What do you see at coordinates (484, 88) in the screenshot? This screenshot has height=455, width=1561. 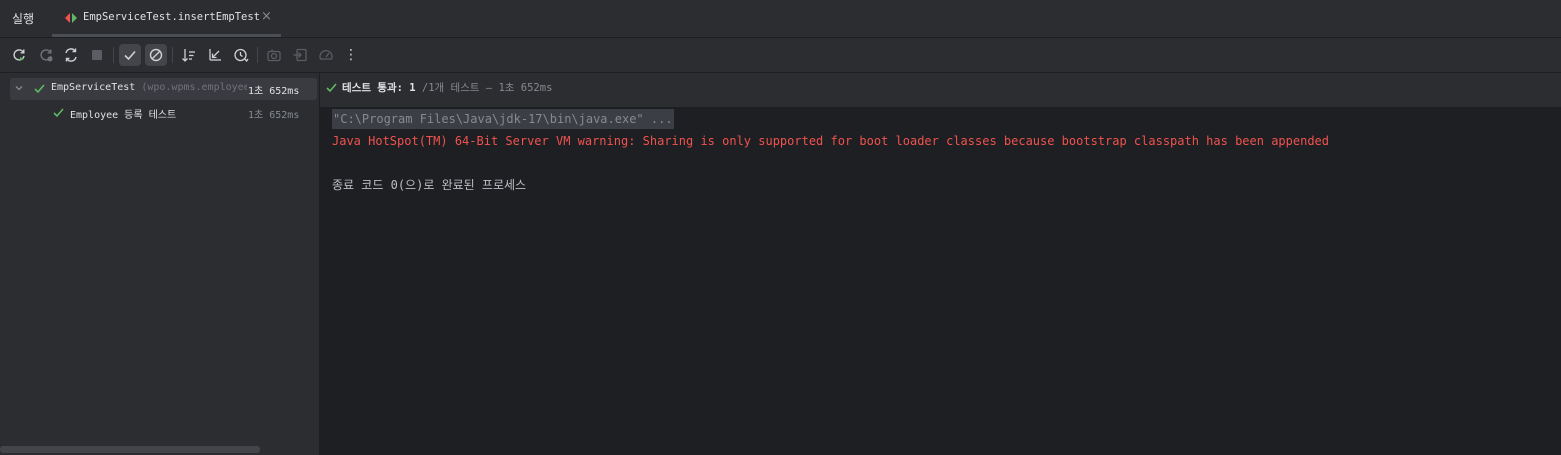 I see `tests-total-duration: /1개 테스트 – 1초 652ms` at bounding box center [484, 88].